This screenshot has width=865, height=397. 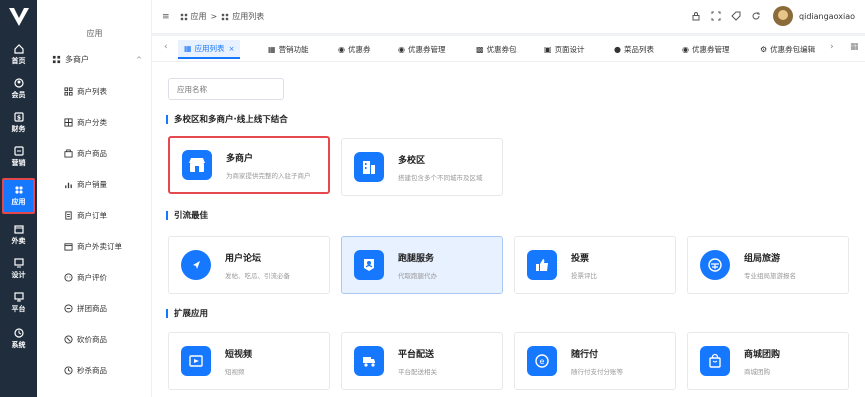 I want to click on lock-icon, so click(x=696, y=16).